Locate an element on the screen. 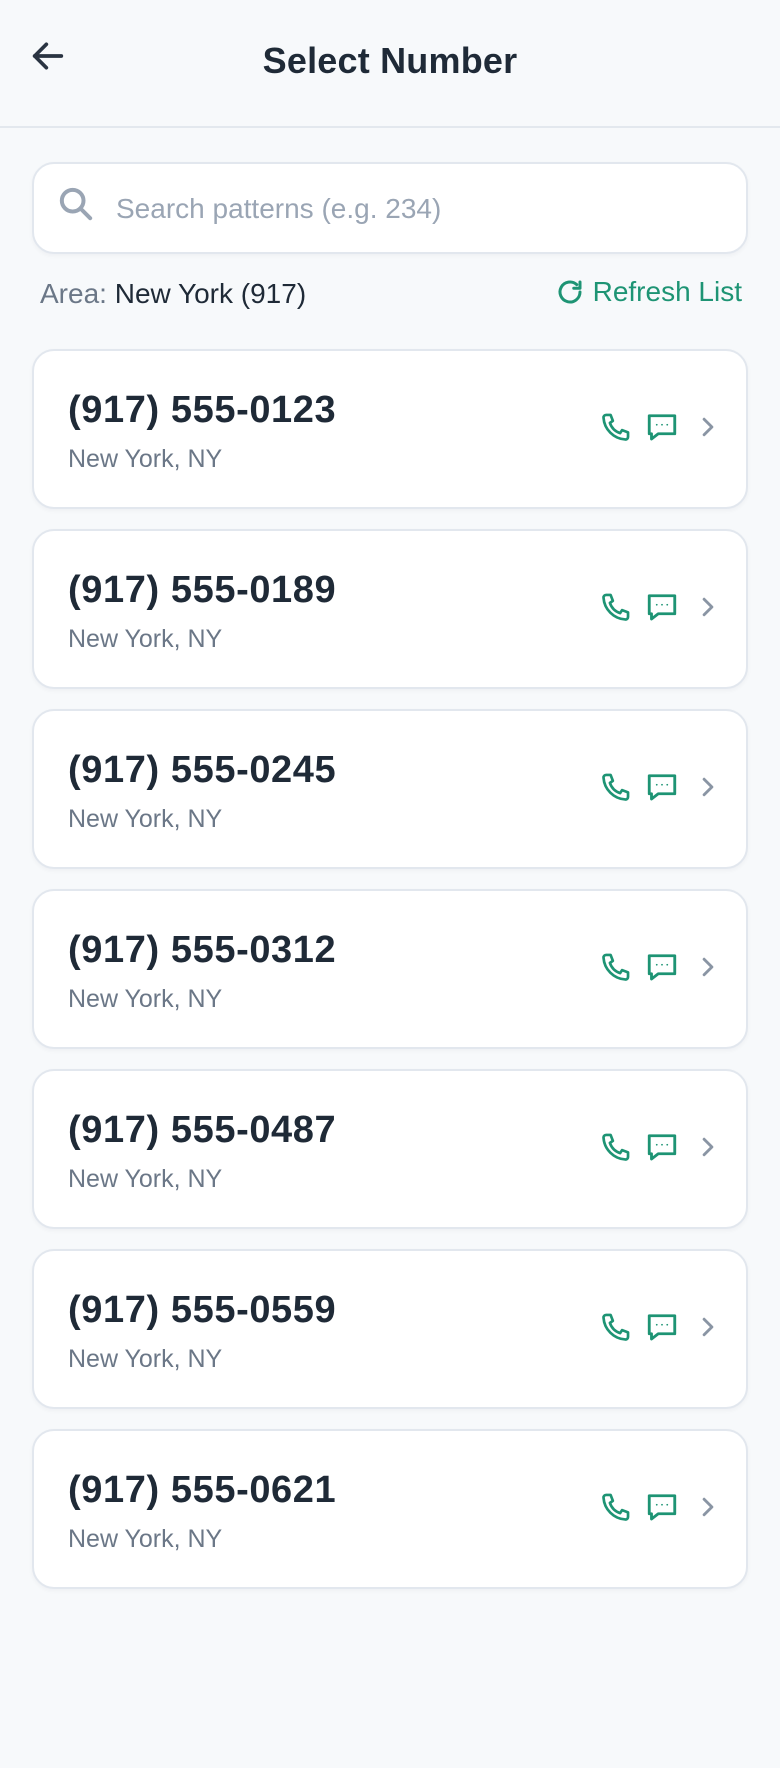 This screenshot has height=1768, width=780. phone-number: (917) 555-0312 is located at coordinates (202, 950).